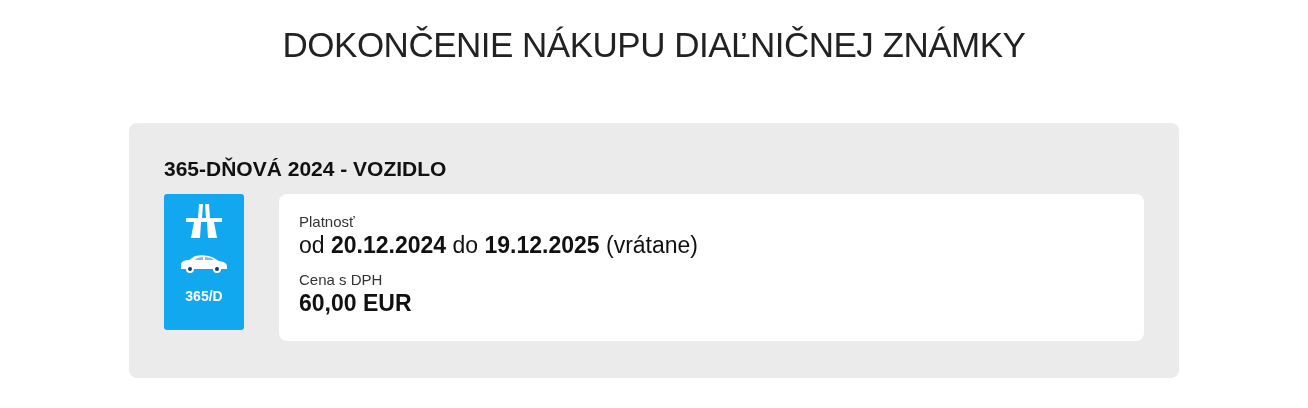 This screenshot has height=408, width=1308. I want to click on page-title: DOKONČENIE NÁKUPU DIAĽNIČNEJ ZNÁMKY, so click(654, 45).